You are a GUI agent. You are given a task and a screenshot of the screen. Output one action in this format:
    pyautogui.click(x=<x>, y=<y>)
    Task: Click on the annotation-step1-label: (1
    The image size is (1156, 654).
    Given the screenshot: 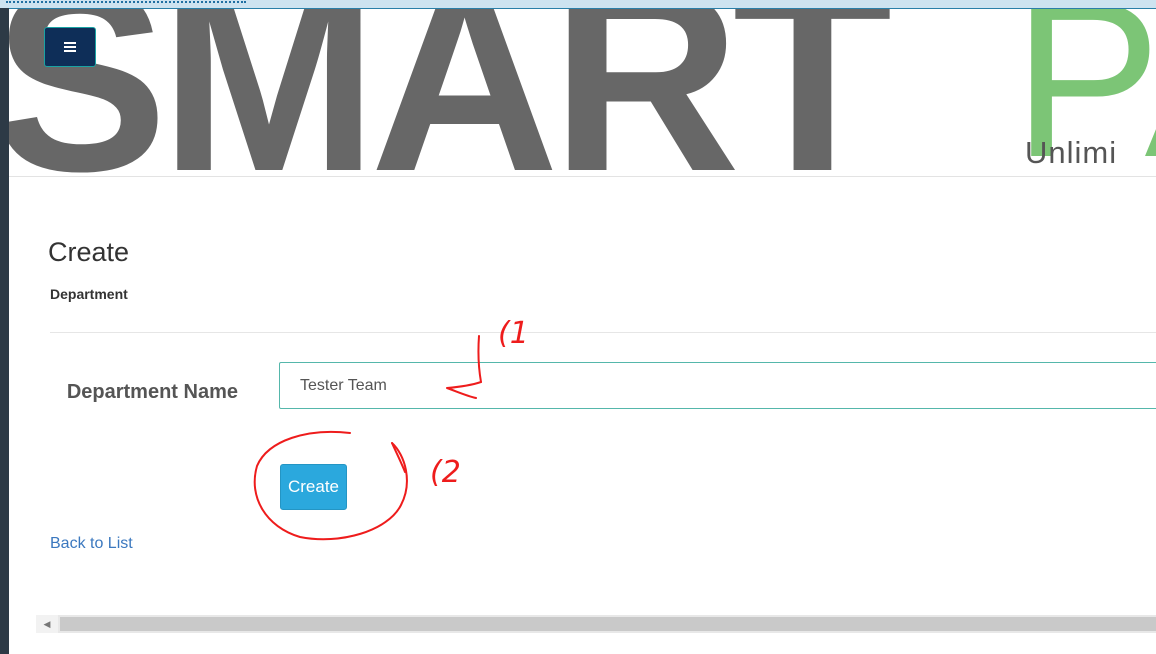 What is the action you would take?
    pyautogui.click(x=513, y=333)
    